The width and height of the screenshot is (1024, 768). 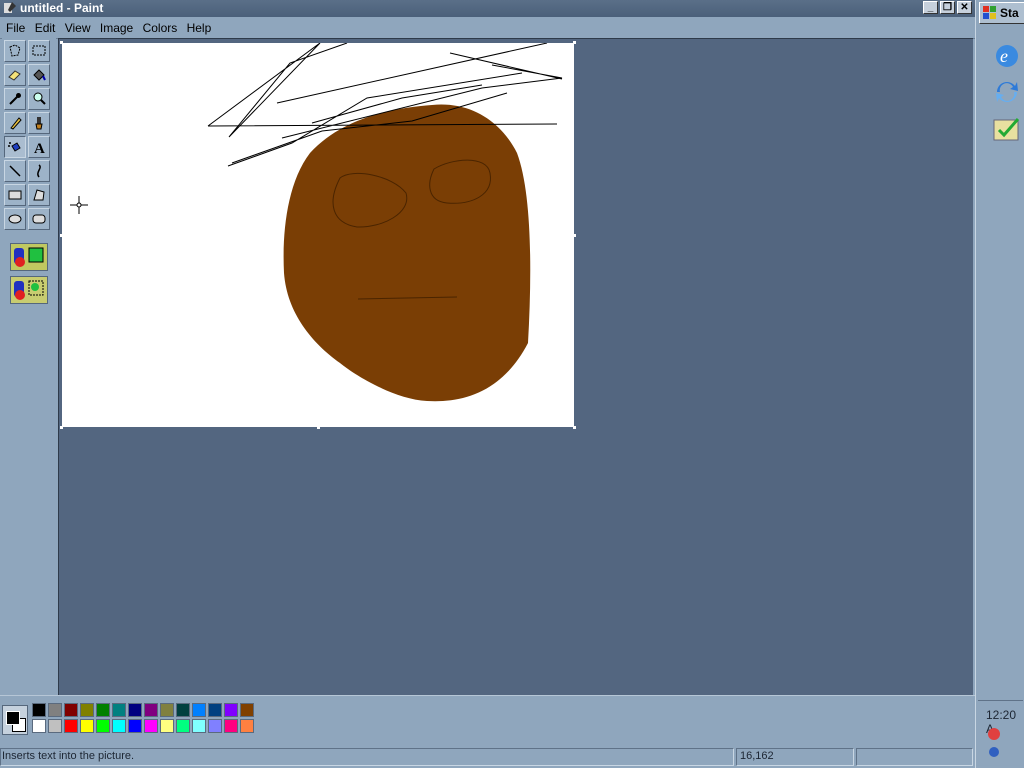 What do you see at coordinates (79, 205) in the screenshot?
I see `crosshair-cursor-icon` at bounding box center [79, 205].